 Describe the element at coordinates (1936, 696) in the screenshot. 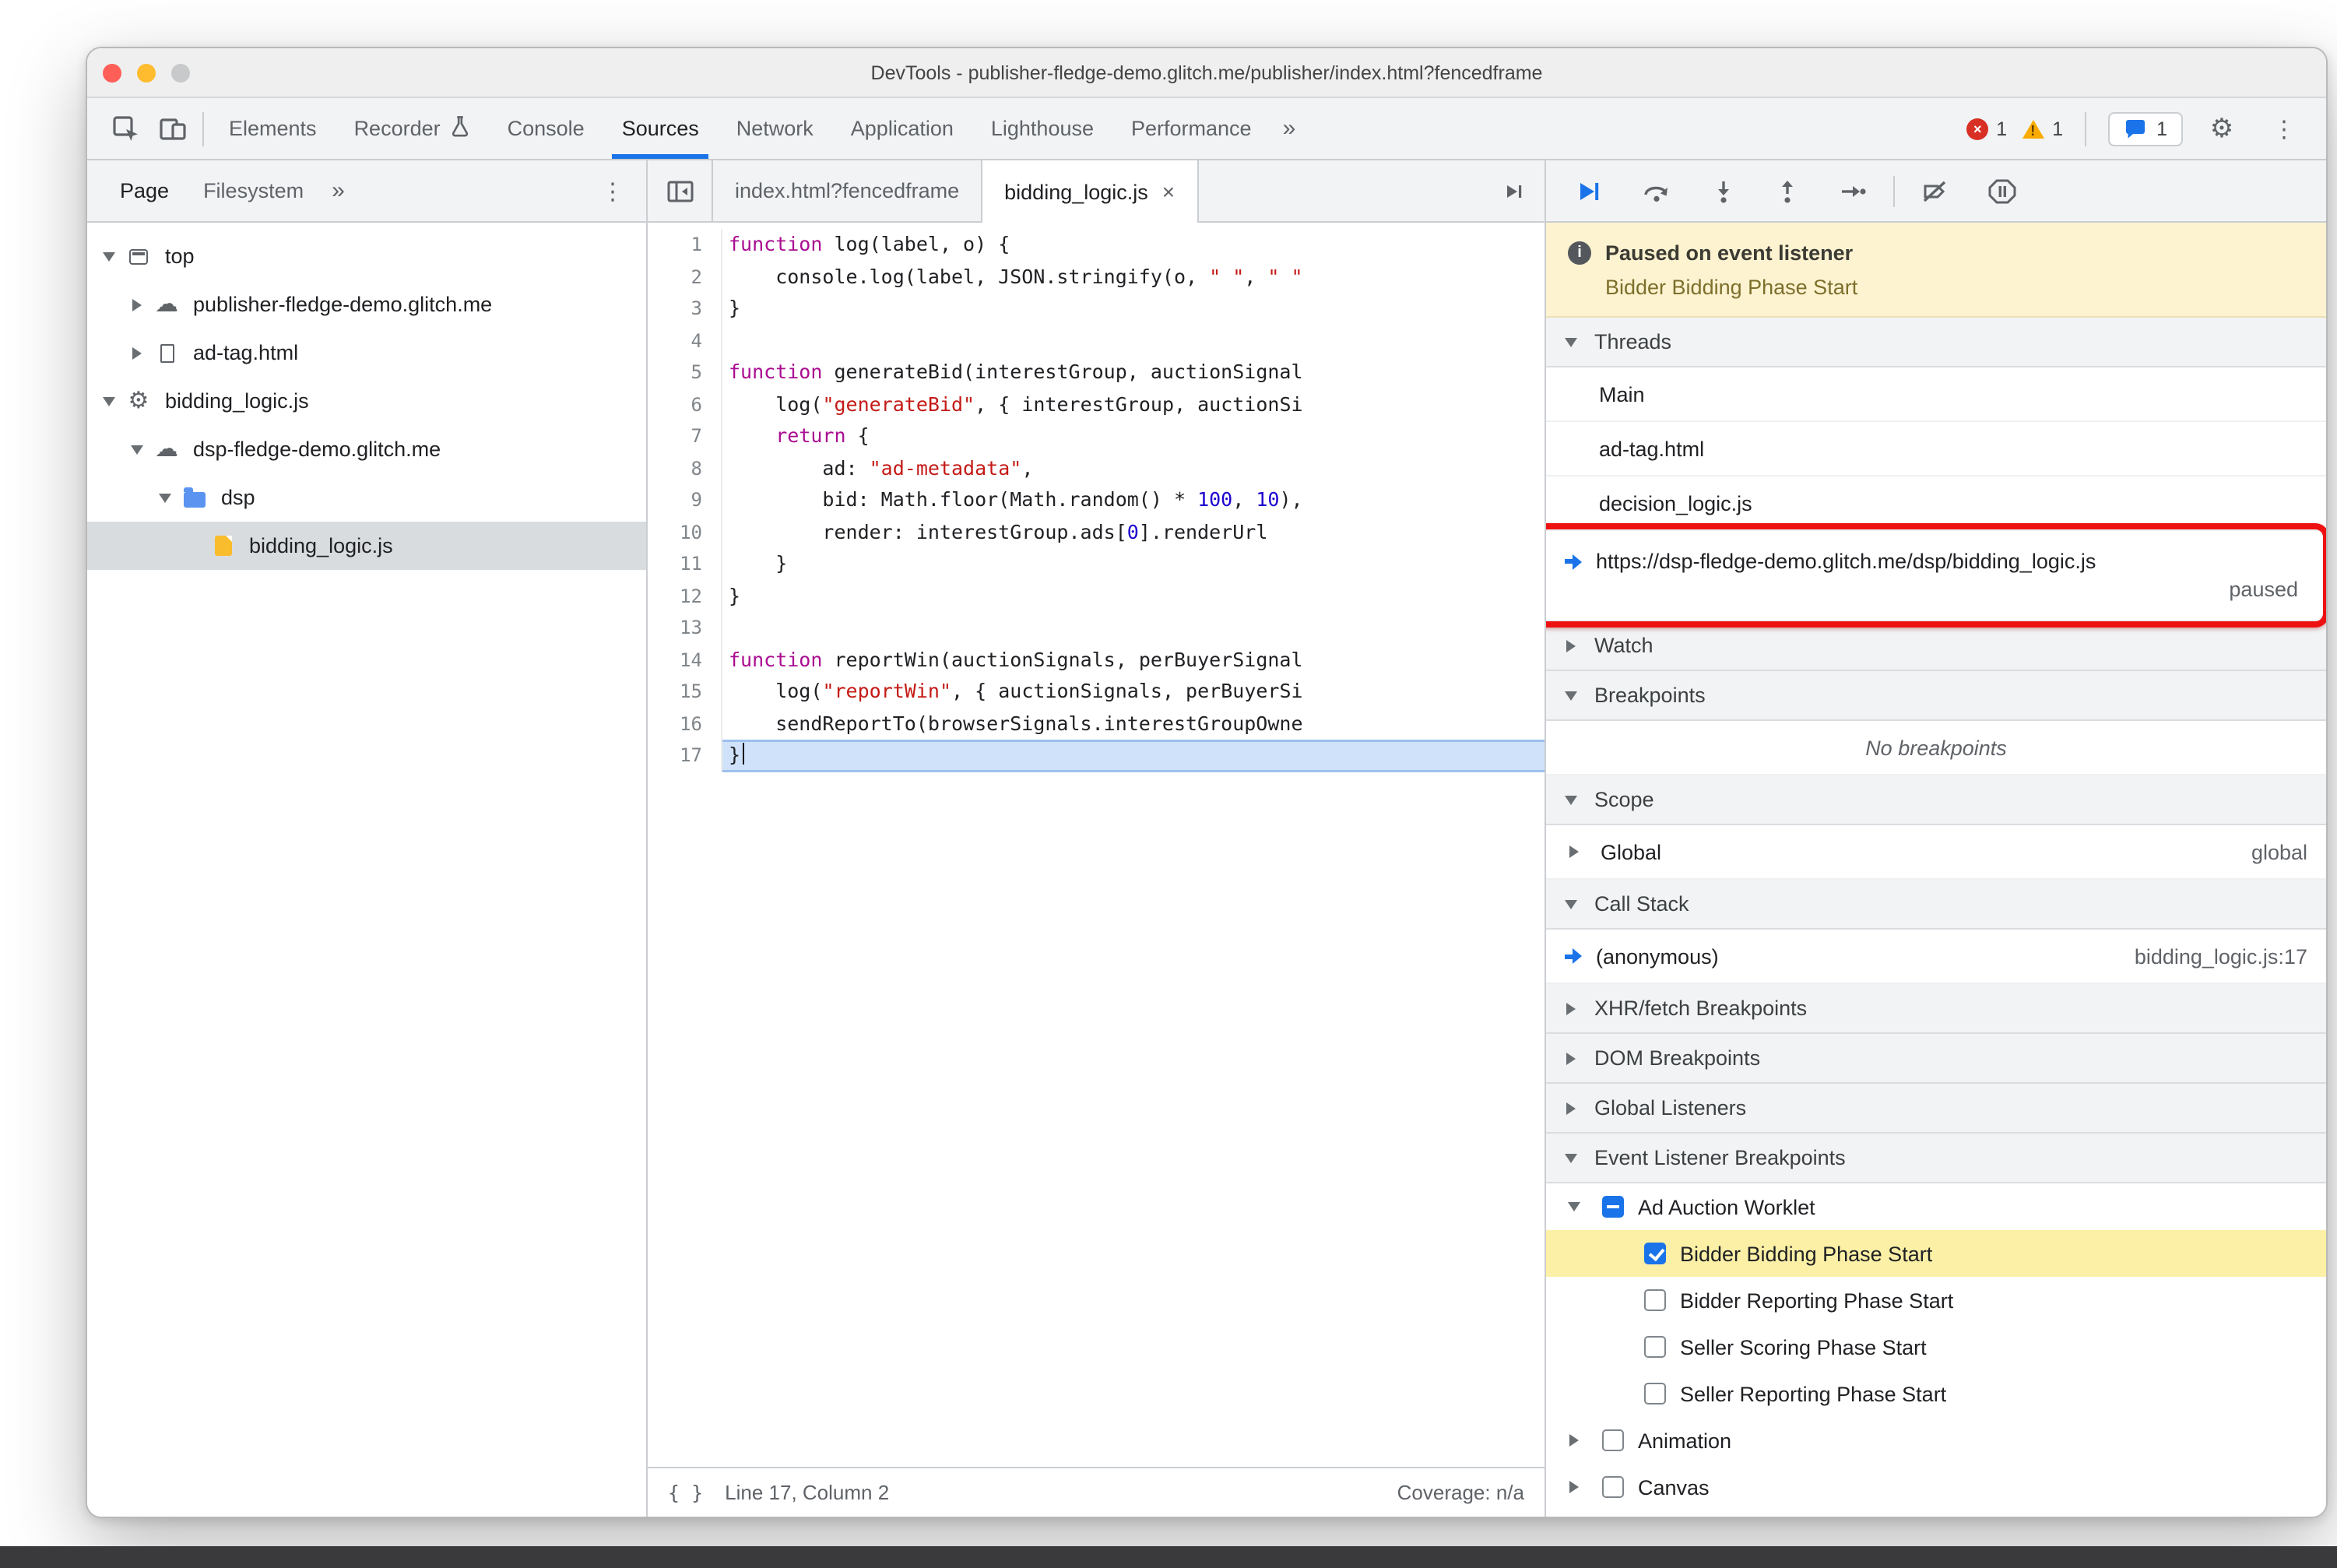

I see `section-breakpoints: Breakpoints` at that location.